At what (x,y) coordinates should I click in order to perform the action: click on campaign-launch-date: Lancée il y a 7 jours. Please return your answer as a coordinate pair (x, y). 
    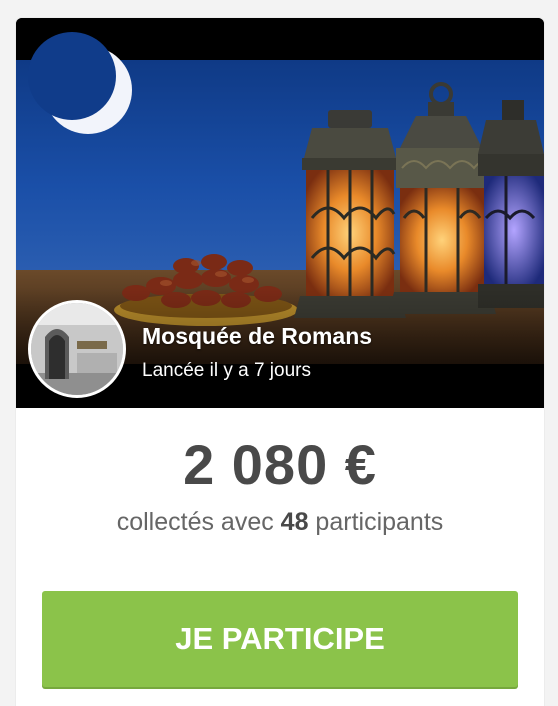
    Looking at the image, I should click on (226, 370).